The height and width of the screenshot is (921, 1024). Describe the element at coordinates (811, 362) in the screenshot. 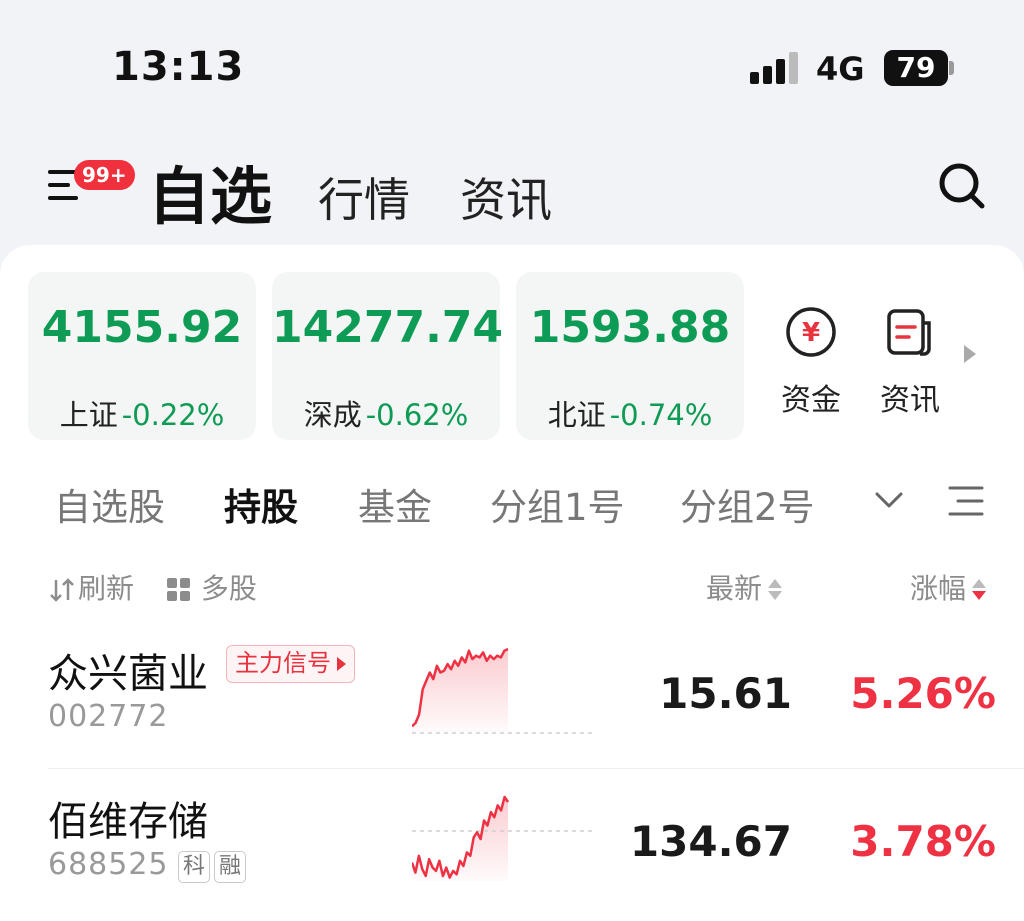

I see `quick-link-funds: ¥ 资金` at that location.